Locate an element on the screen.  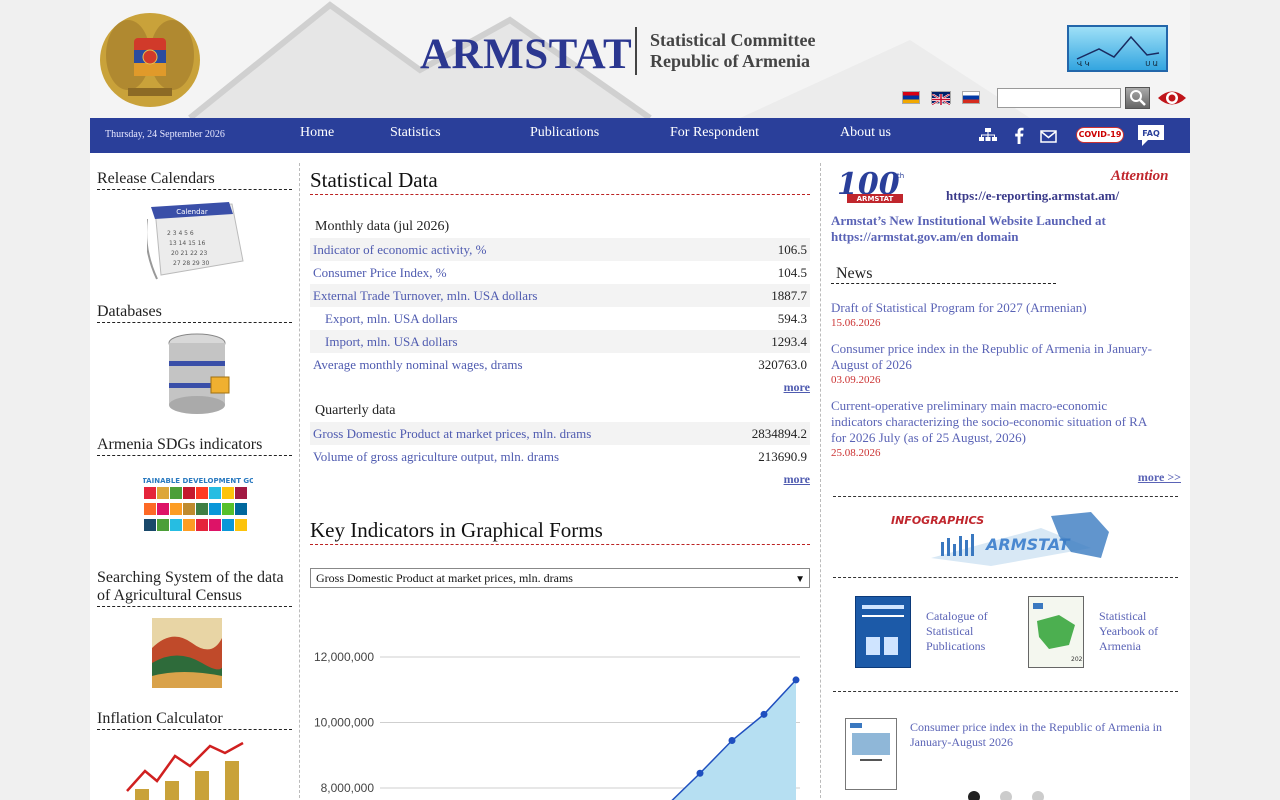
data-row-label: Average monthly nominal wages, drams is located at coordinates (418, 364).